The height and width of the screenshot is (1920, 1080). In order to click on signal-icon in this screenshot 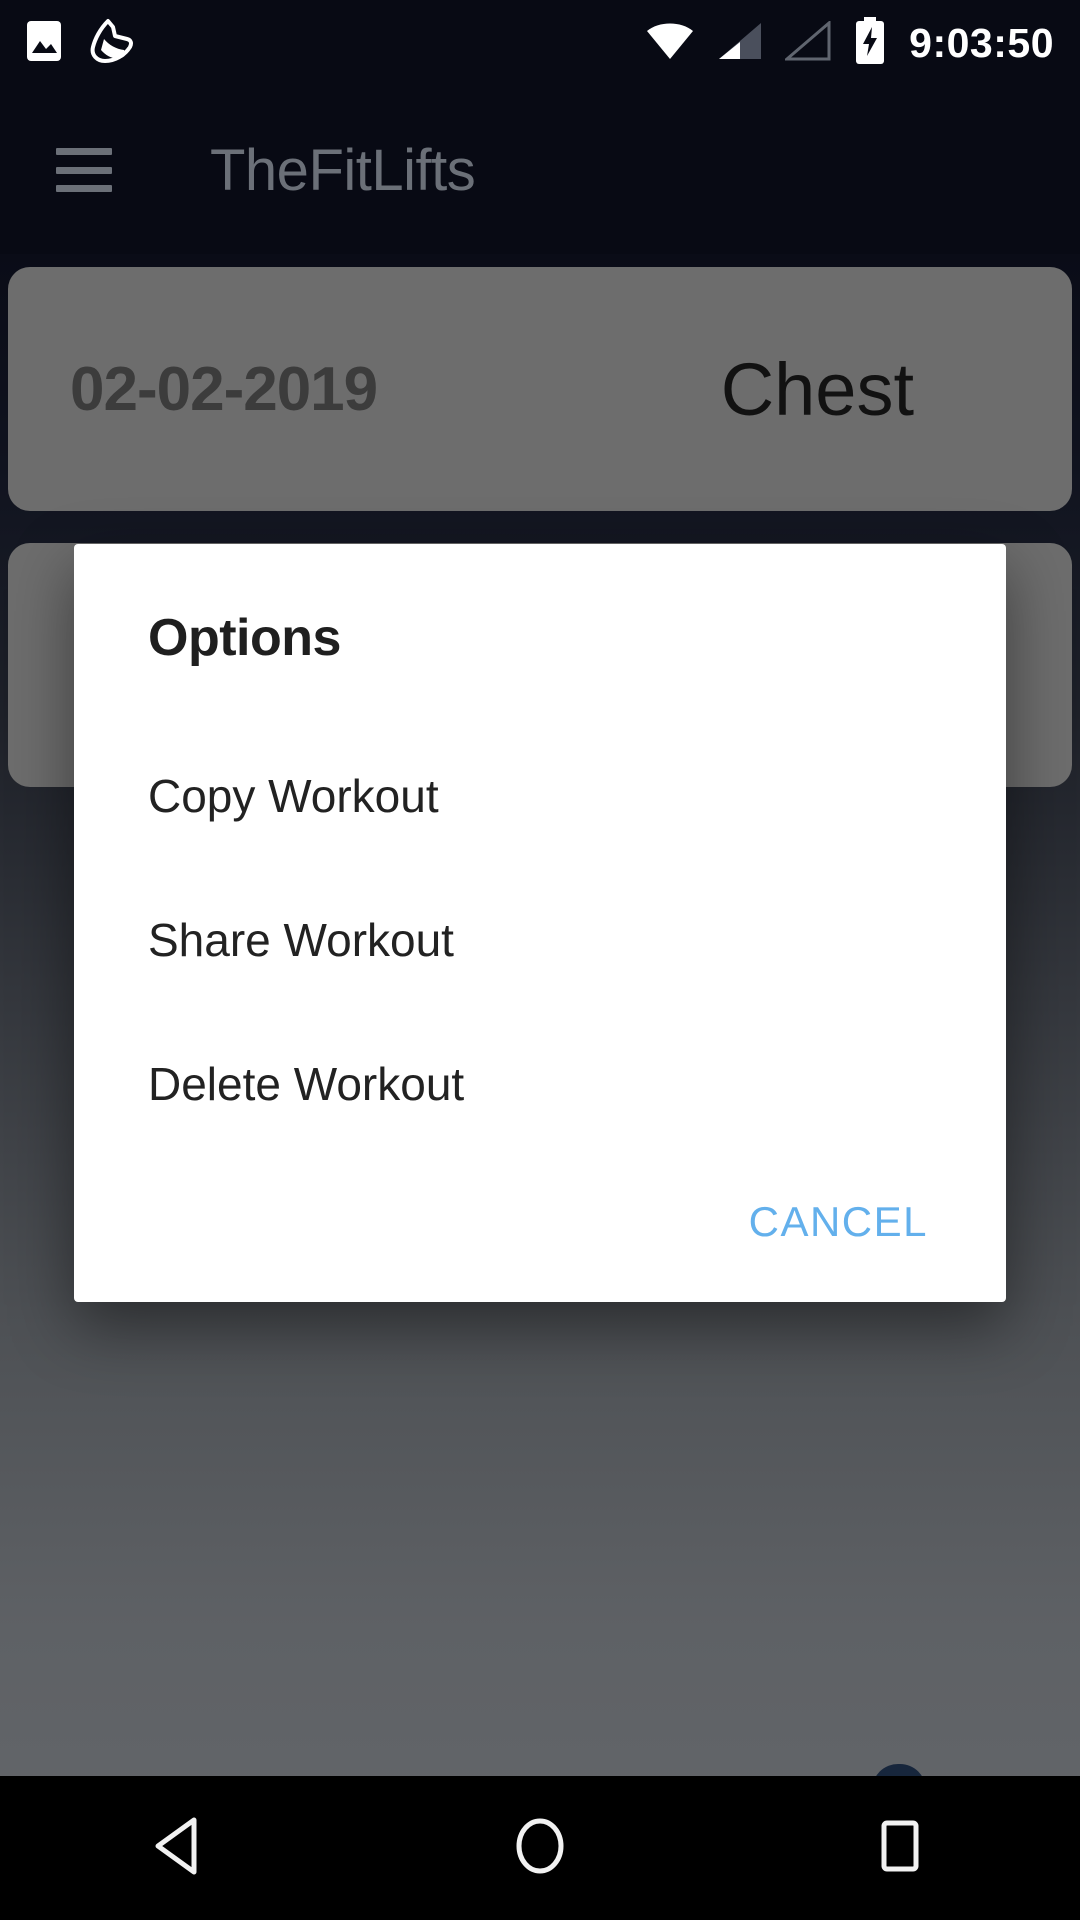, I will do `click(740, 43)`.